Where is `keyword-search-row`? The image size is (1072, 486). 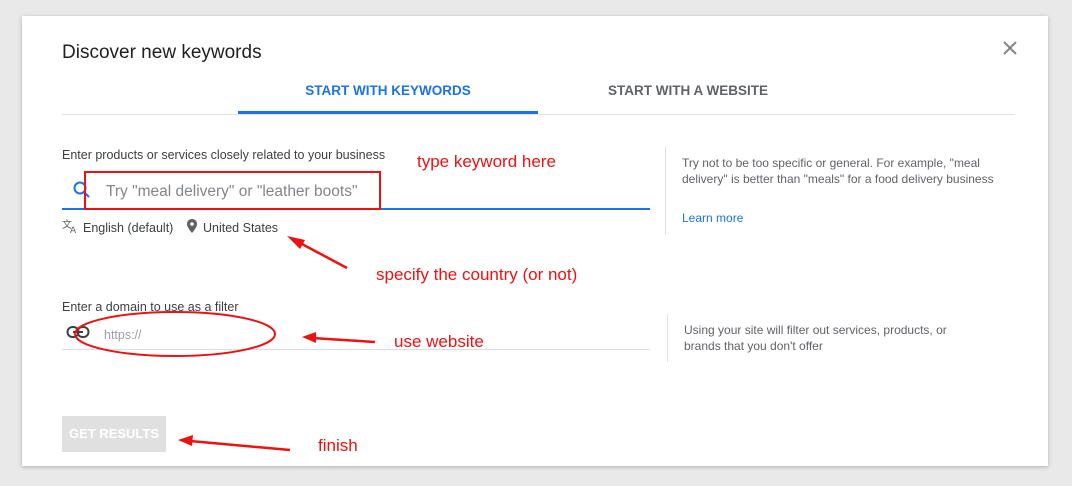 keyword-search-row is located at coordinates (356, 191).